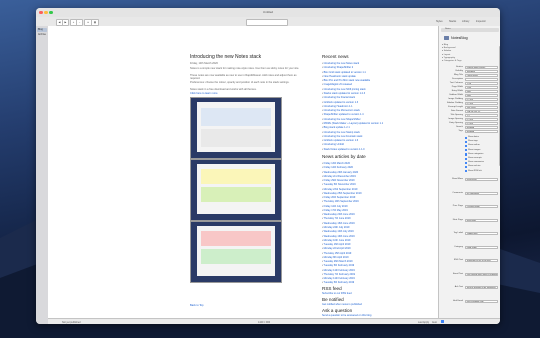  What do you see at coordinates (481, 72) in the screenshot?
I see `setting-field: Standard` at bounding box center [481, 72].